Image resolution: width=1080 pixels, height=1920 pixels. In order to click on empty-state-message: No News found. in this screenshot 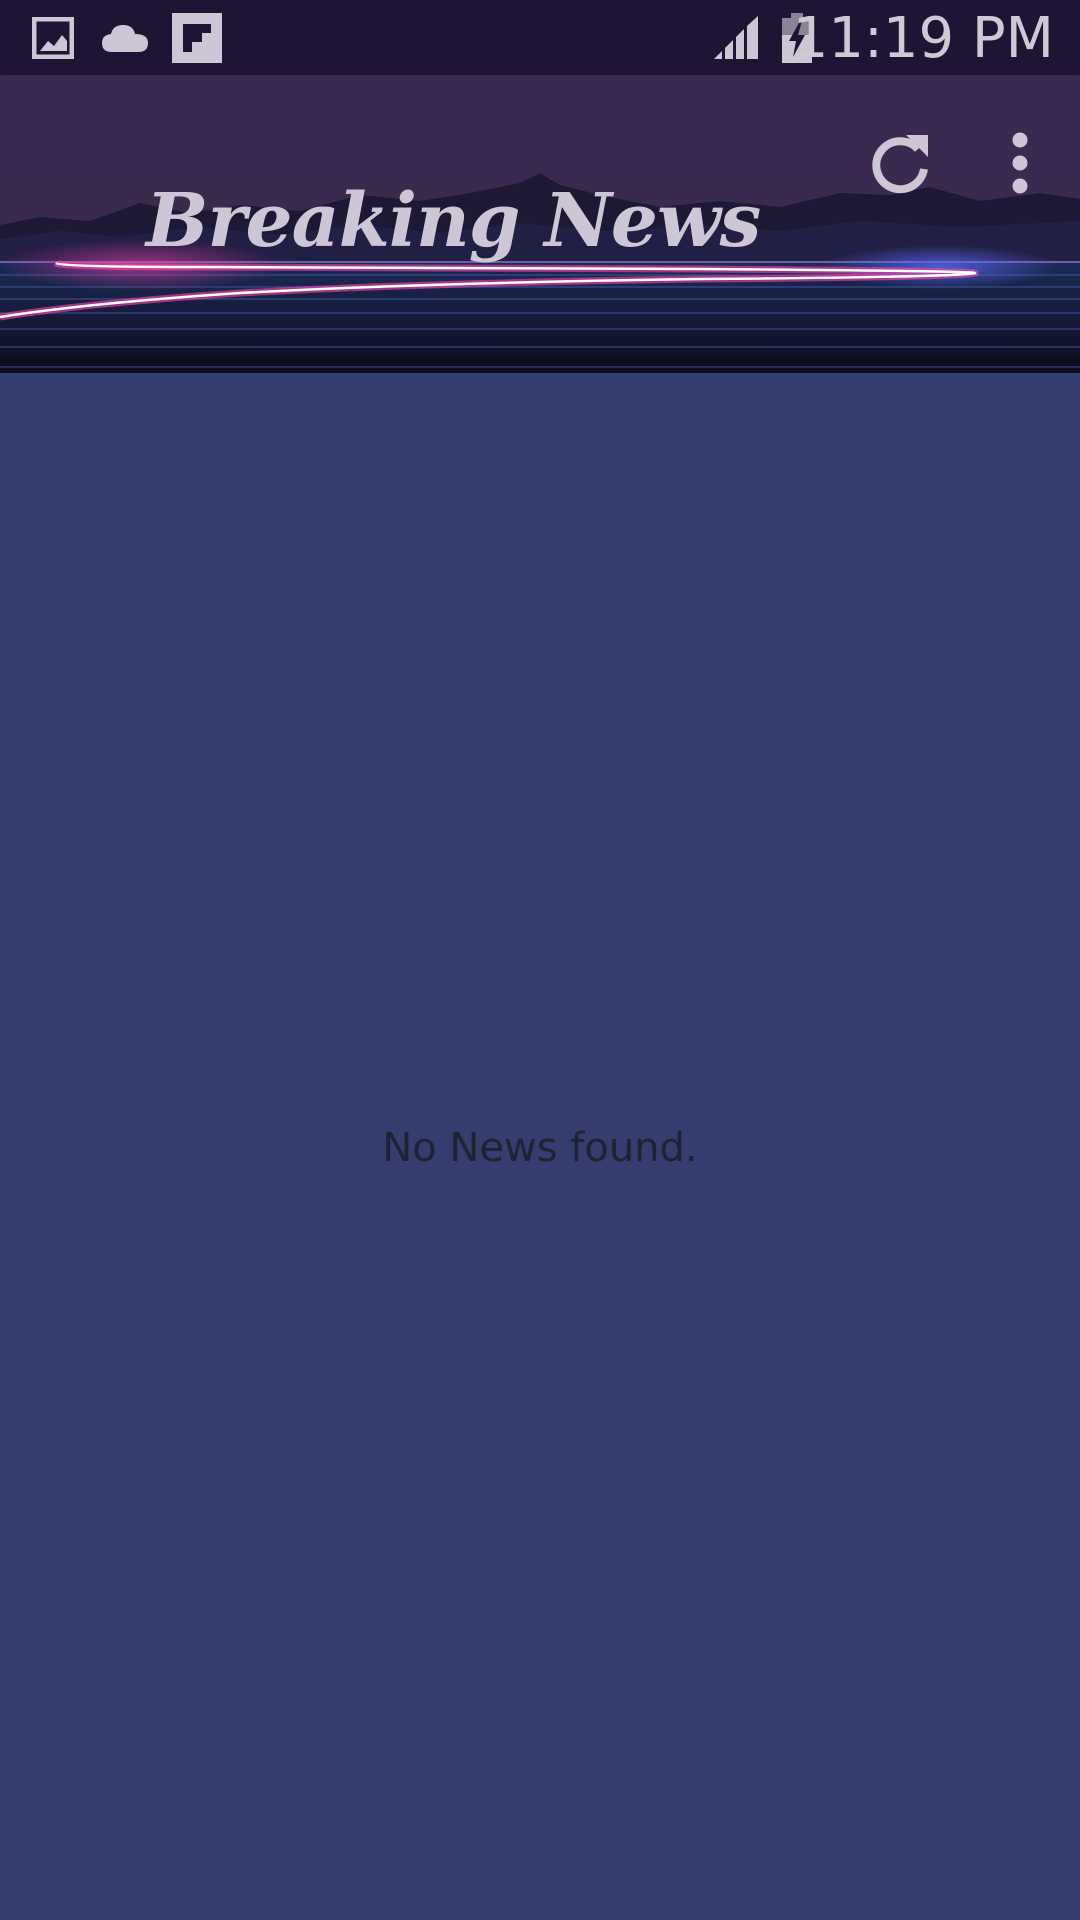, I will do `click(540, 1148)`.